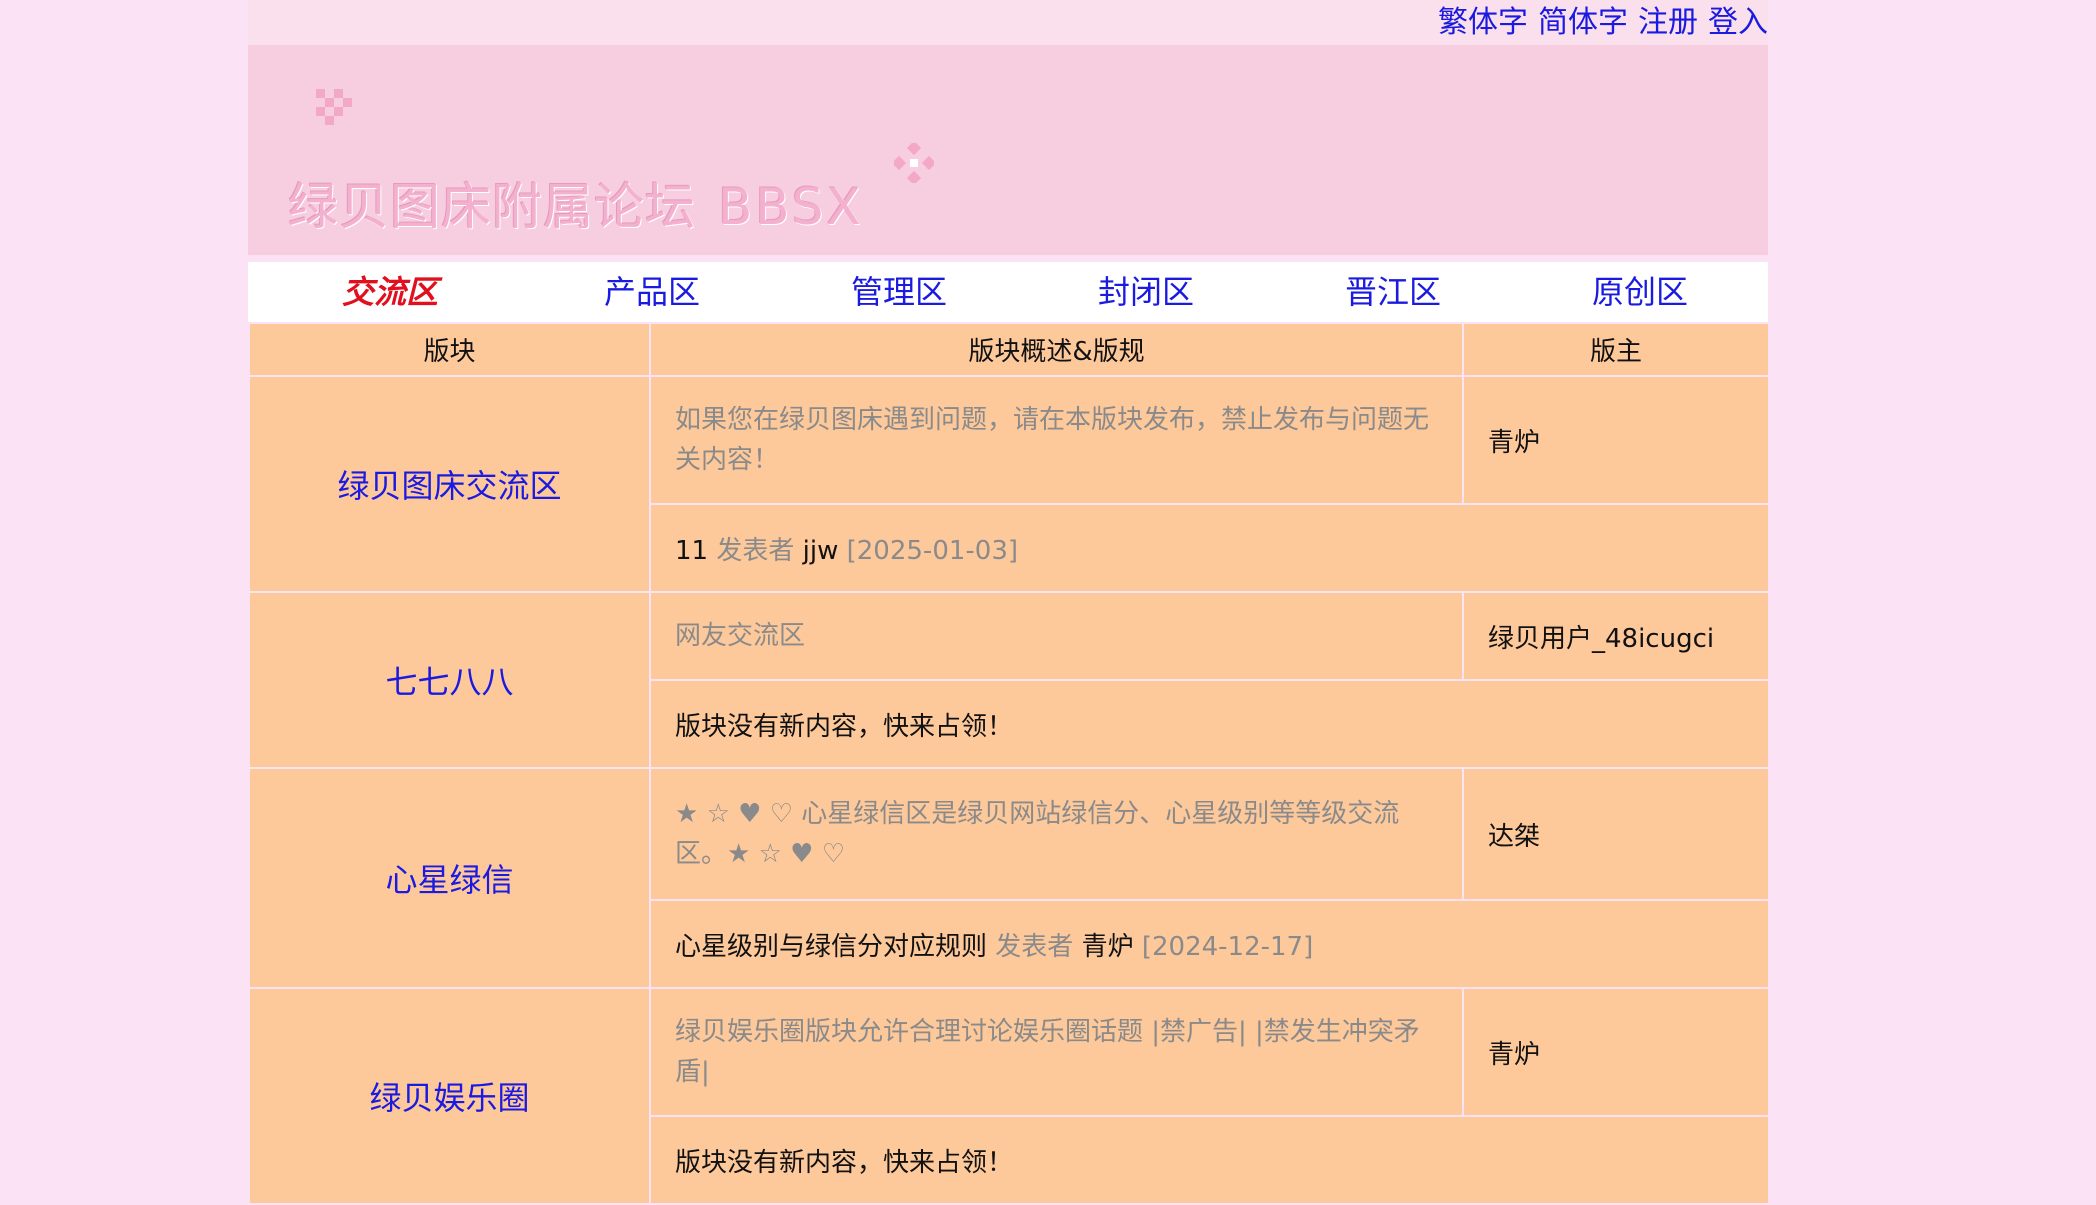 The width and height of the screenshot is (2096, 1205). I want to click on board-moderator: 达桀, so click(1616, 834).